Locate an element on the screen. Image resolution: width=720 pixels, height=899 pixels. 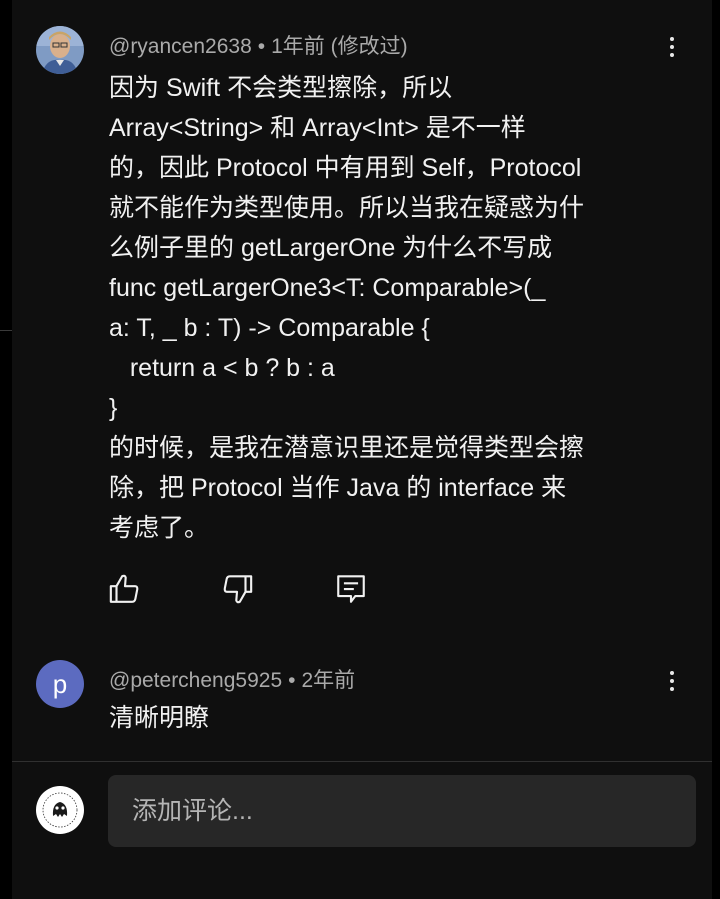
comment-line: 清晰明瞭 is located at coordinates (159, 718).